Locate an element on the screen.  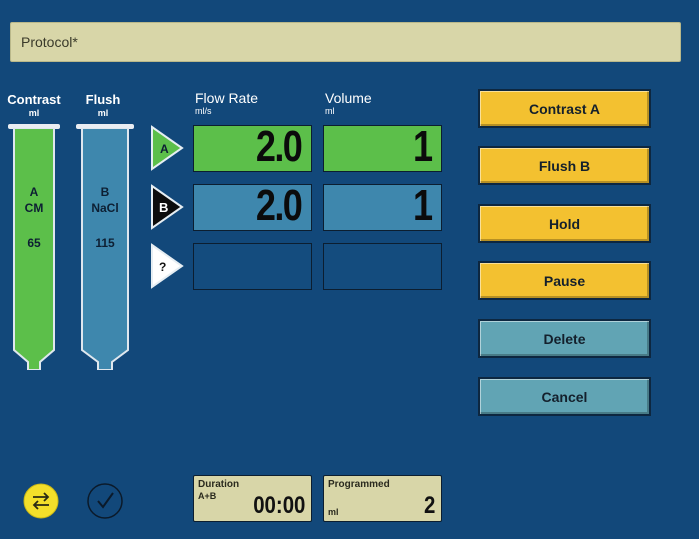
flush-syringe-letter: B is located at coordinates (105, 192).